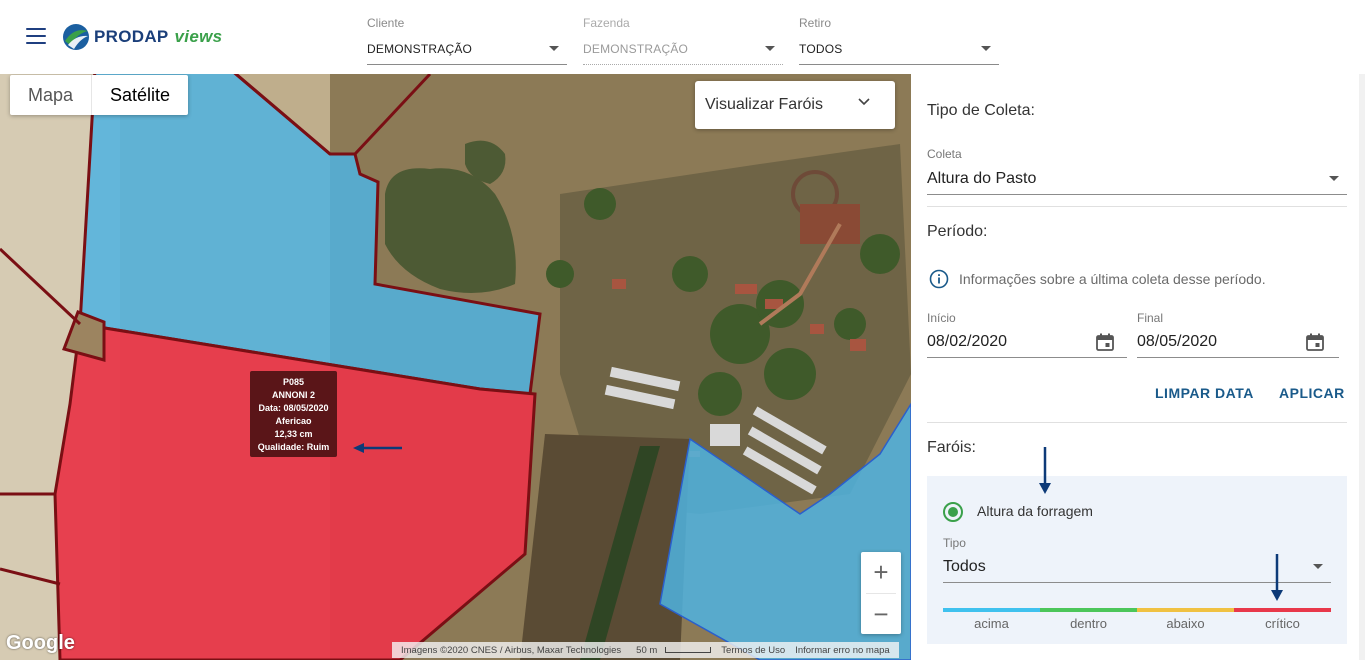 The width and height of the screenshot is (1365, 660). I want to click on terms-link: Termos de Uso, so click(753, 650).